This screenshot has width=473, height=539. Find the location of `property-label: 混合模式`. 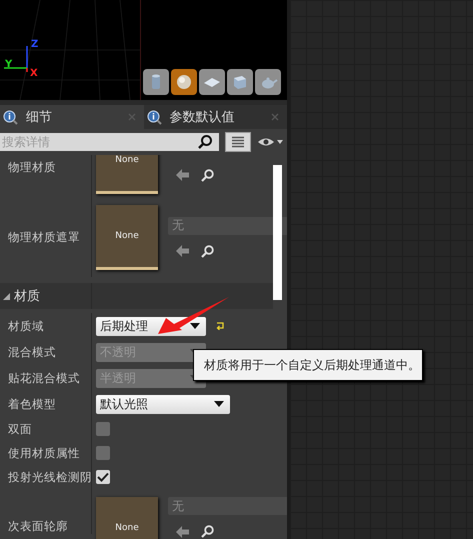

property-label: 混合模式 is located at coordinates (32, 352).